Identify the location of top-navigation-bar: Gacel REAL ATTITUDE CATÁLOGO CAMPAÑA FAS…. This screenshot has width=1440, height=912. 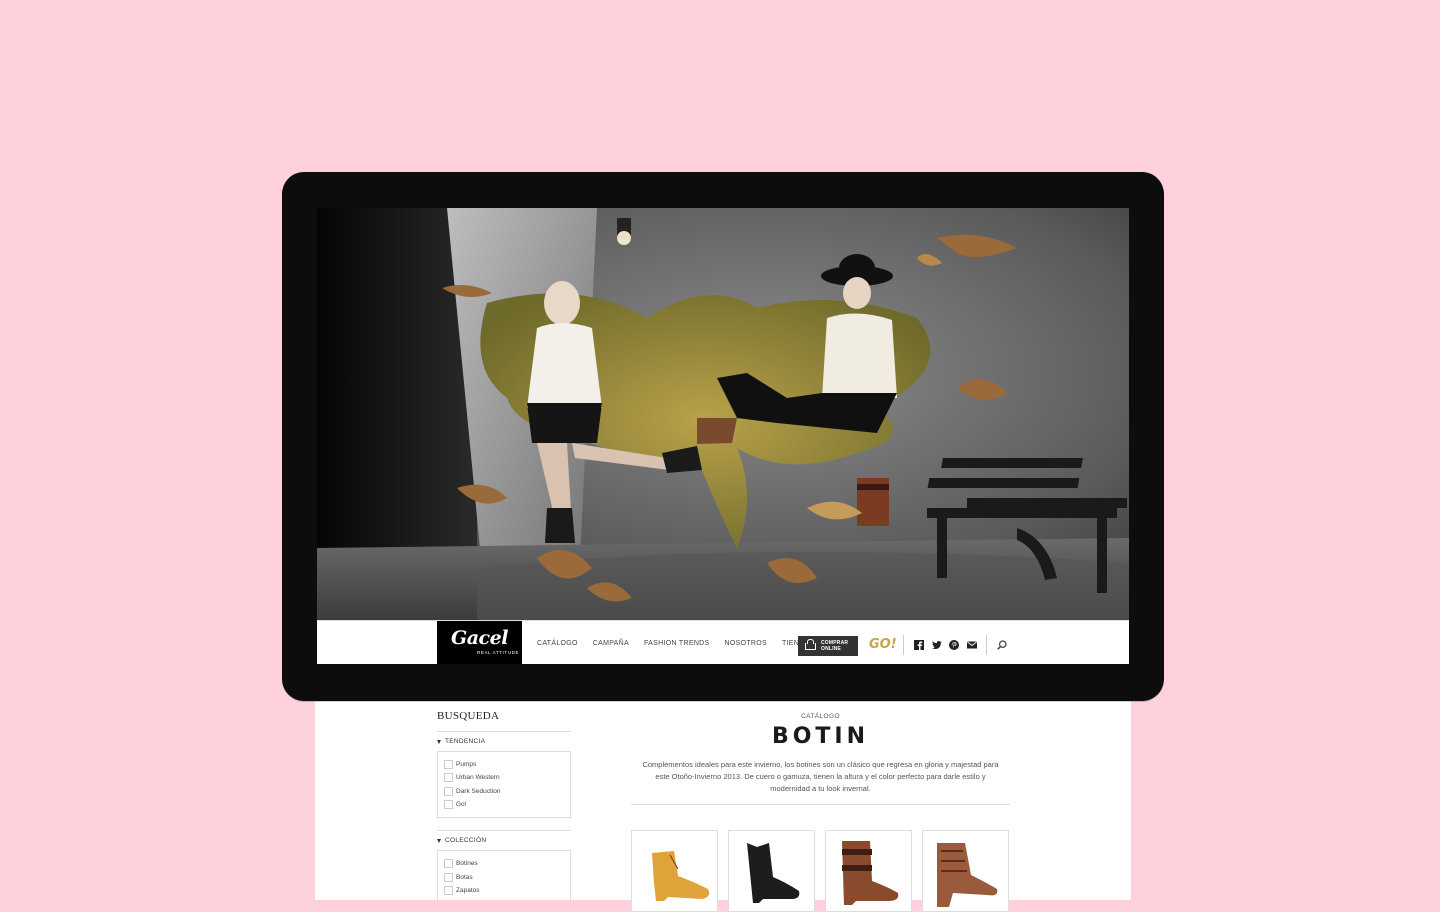
(723, 642).